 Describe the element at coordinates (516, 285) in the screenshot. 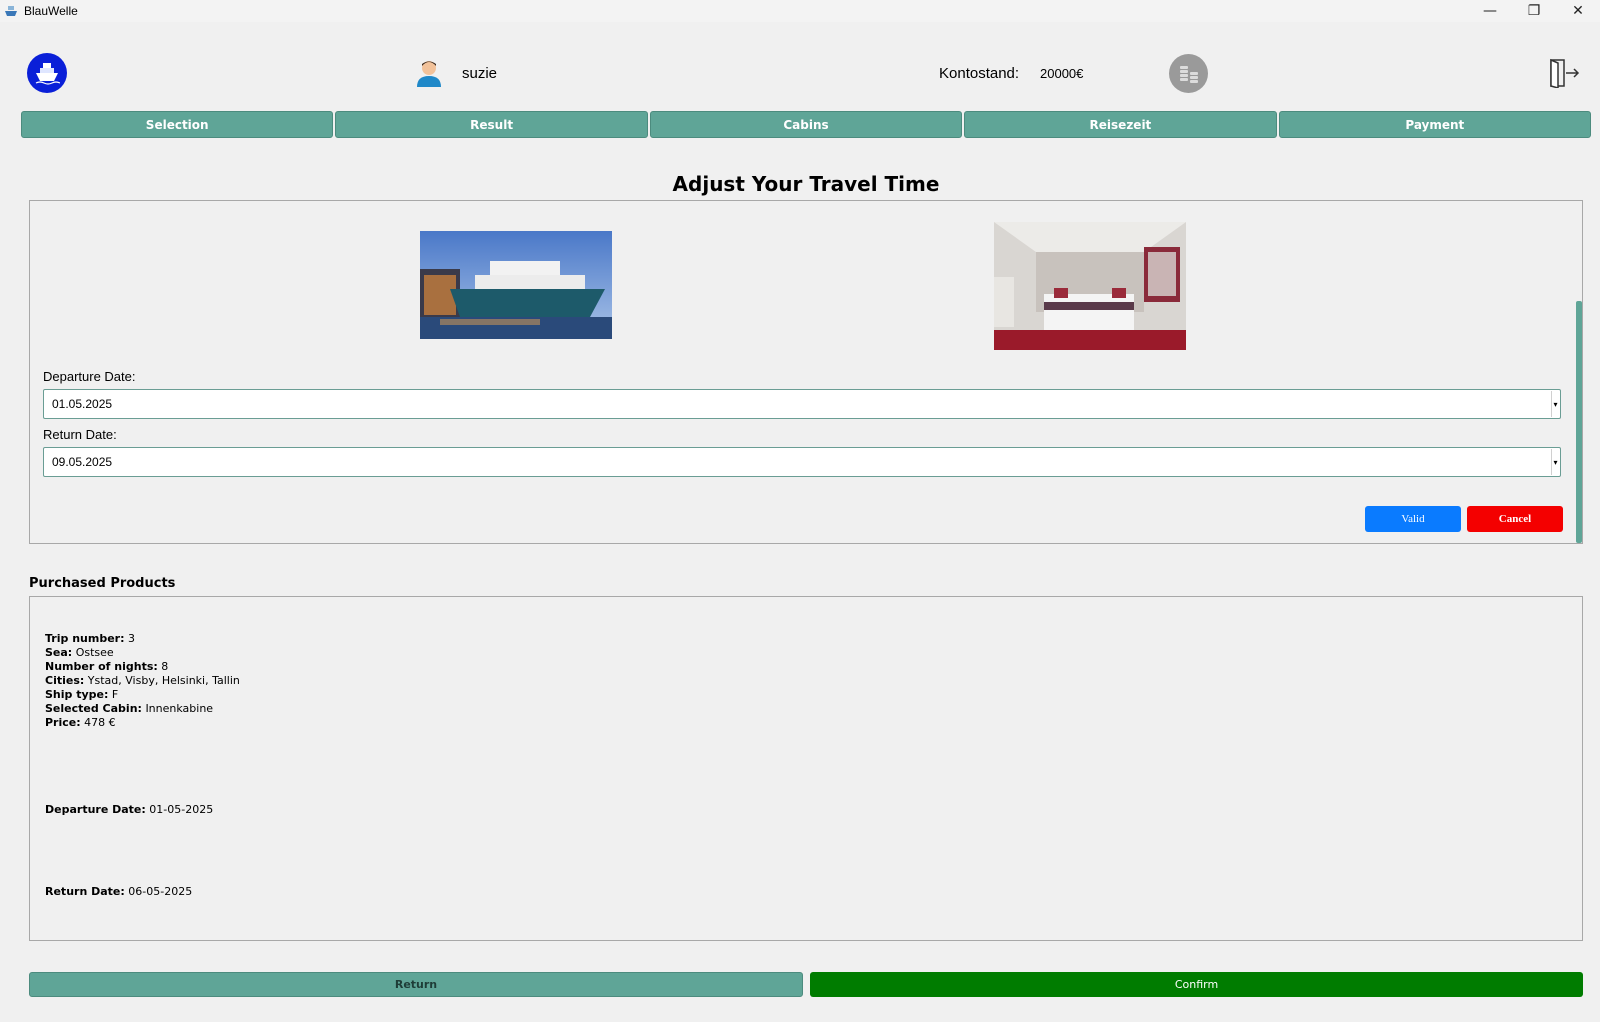

I see `ship-image` at that location.